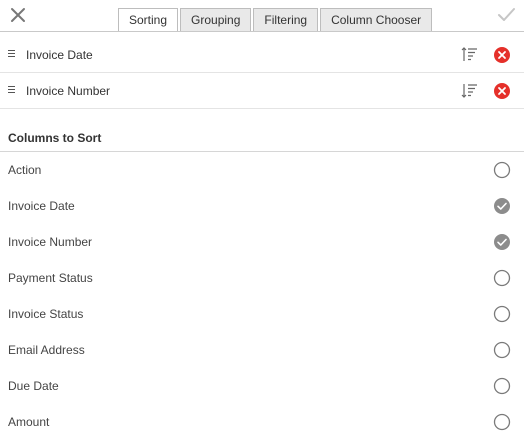 The height and width of the screenshot is (441, 524). Describe the element at coordinates (262, 422) in the screenshot. I see `column-option-amount: Amount` at that location.